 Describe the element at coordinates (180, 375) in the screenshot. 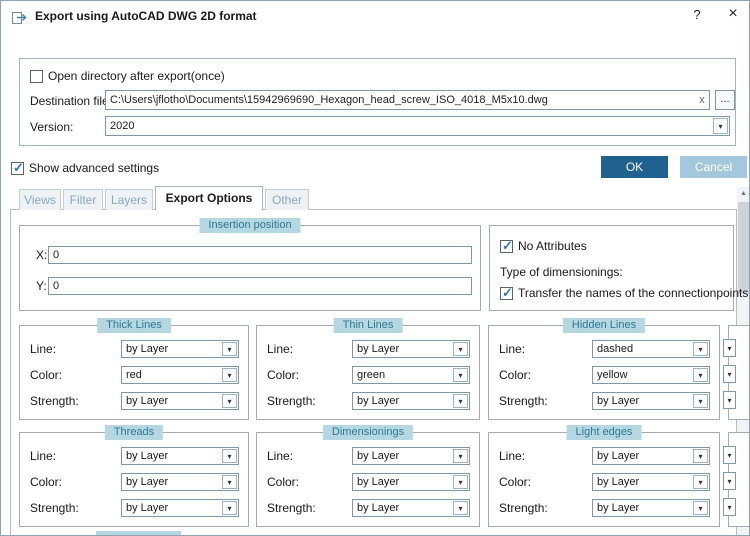

I see `thick-lines-color-select: red ▾` at that location.